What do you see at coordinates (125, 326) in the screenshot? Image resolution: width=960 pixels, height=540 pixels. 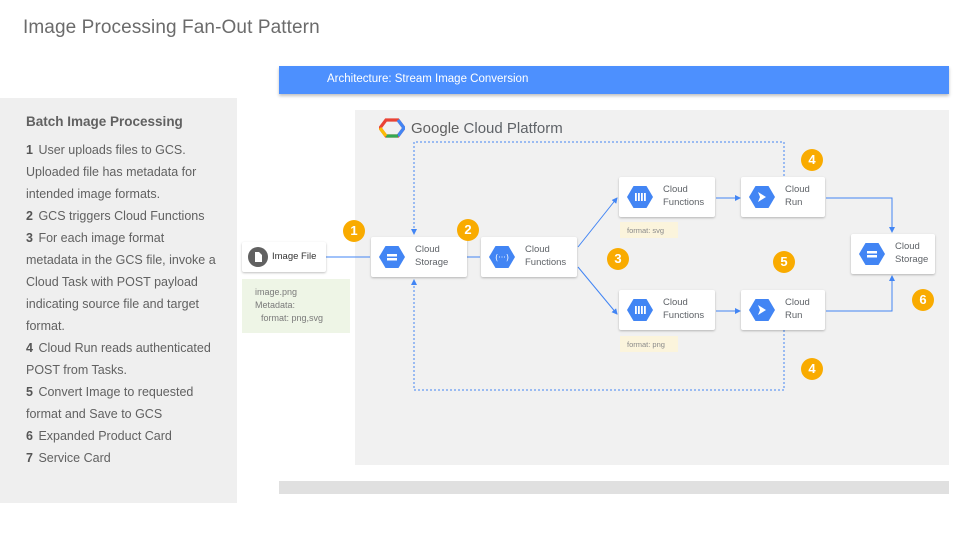 I see `step-line: format.` at bounding box center [125, 326].